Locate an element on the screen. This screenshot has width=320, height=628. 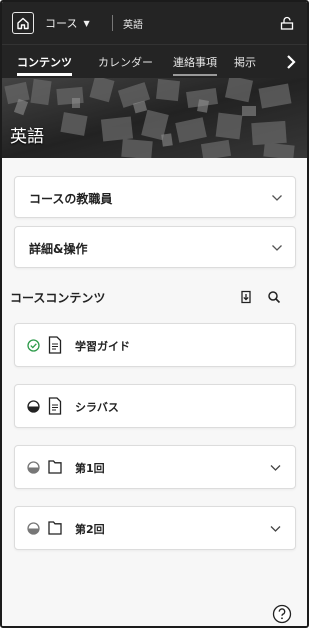
section-title: コースコンテンツ is located at coordinates (58, 298).